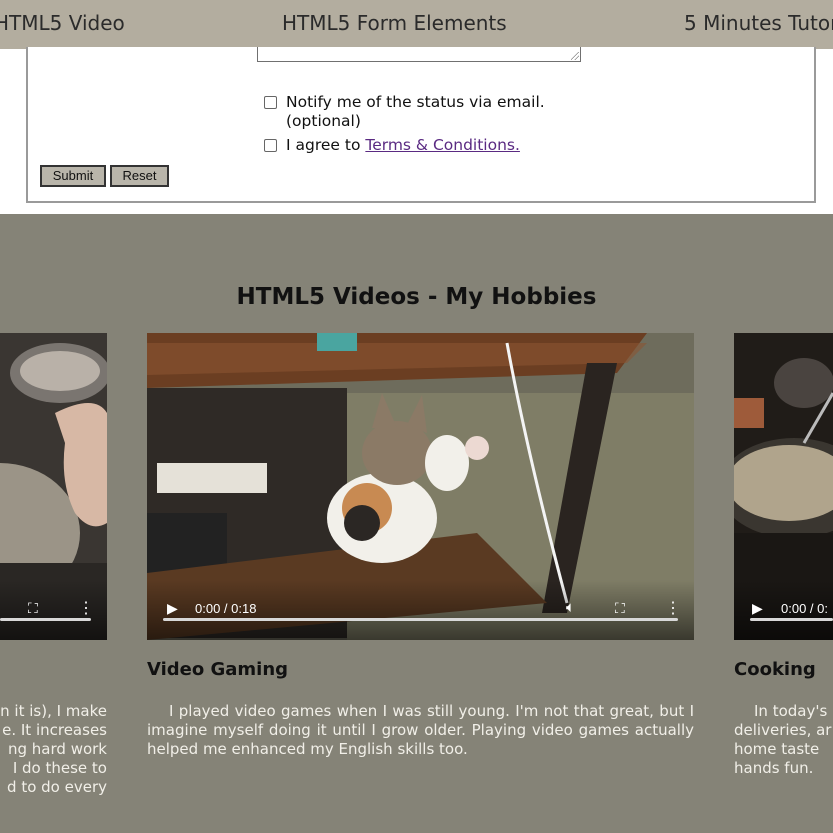  I want to click on agree-label: I agree to Terms & Conditions., so click(436, 145).